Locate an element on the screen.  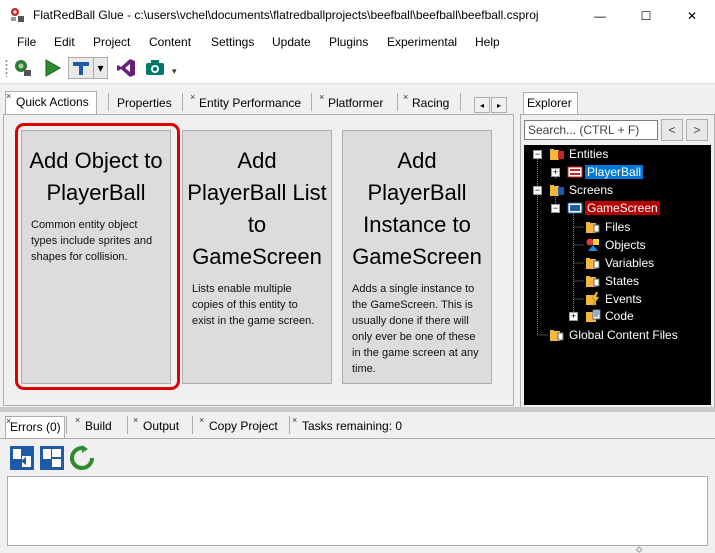
tab-scroll-right-button: ▸ is located at coordinates (499, 105).